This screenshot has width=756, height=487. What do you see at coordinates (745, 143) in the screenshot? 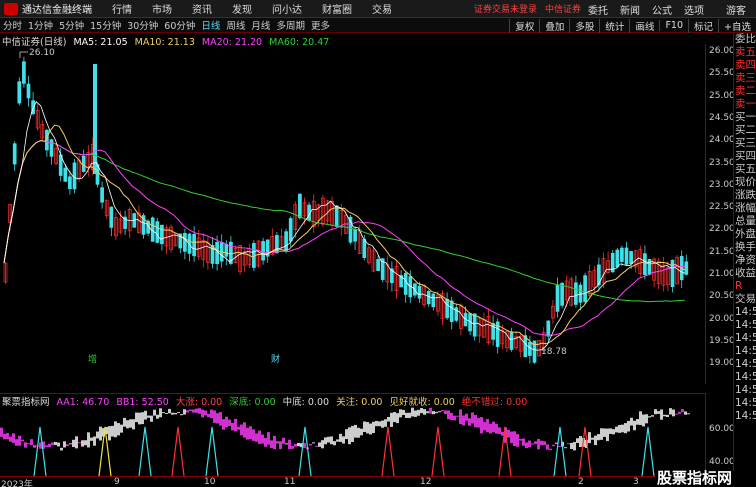
I see `quote-panel-item: 买三` at bounding box center [745, 143].